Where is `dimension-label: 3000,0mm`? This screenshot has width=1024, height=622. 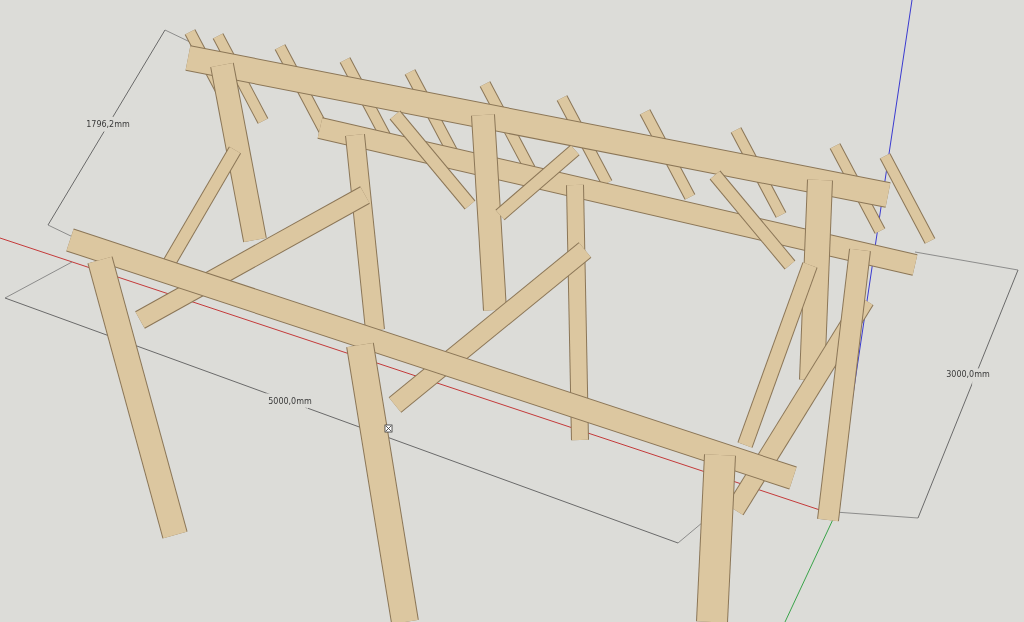 dimension-label: 3000,0mm is located at coordinates (968, 374).